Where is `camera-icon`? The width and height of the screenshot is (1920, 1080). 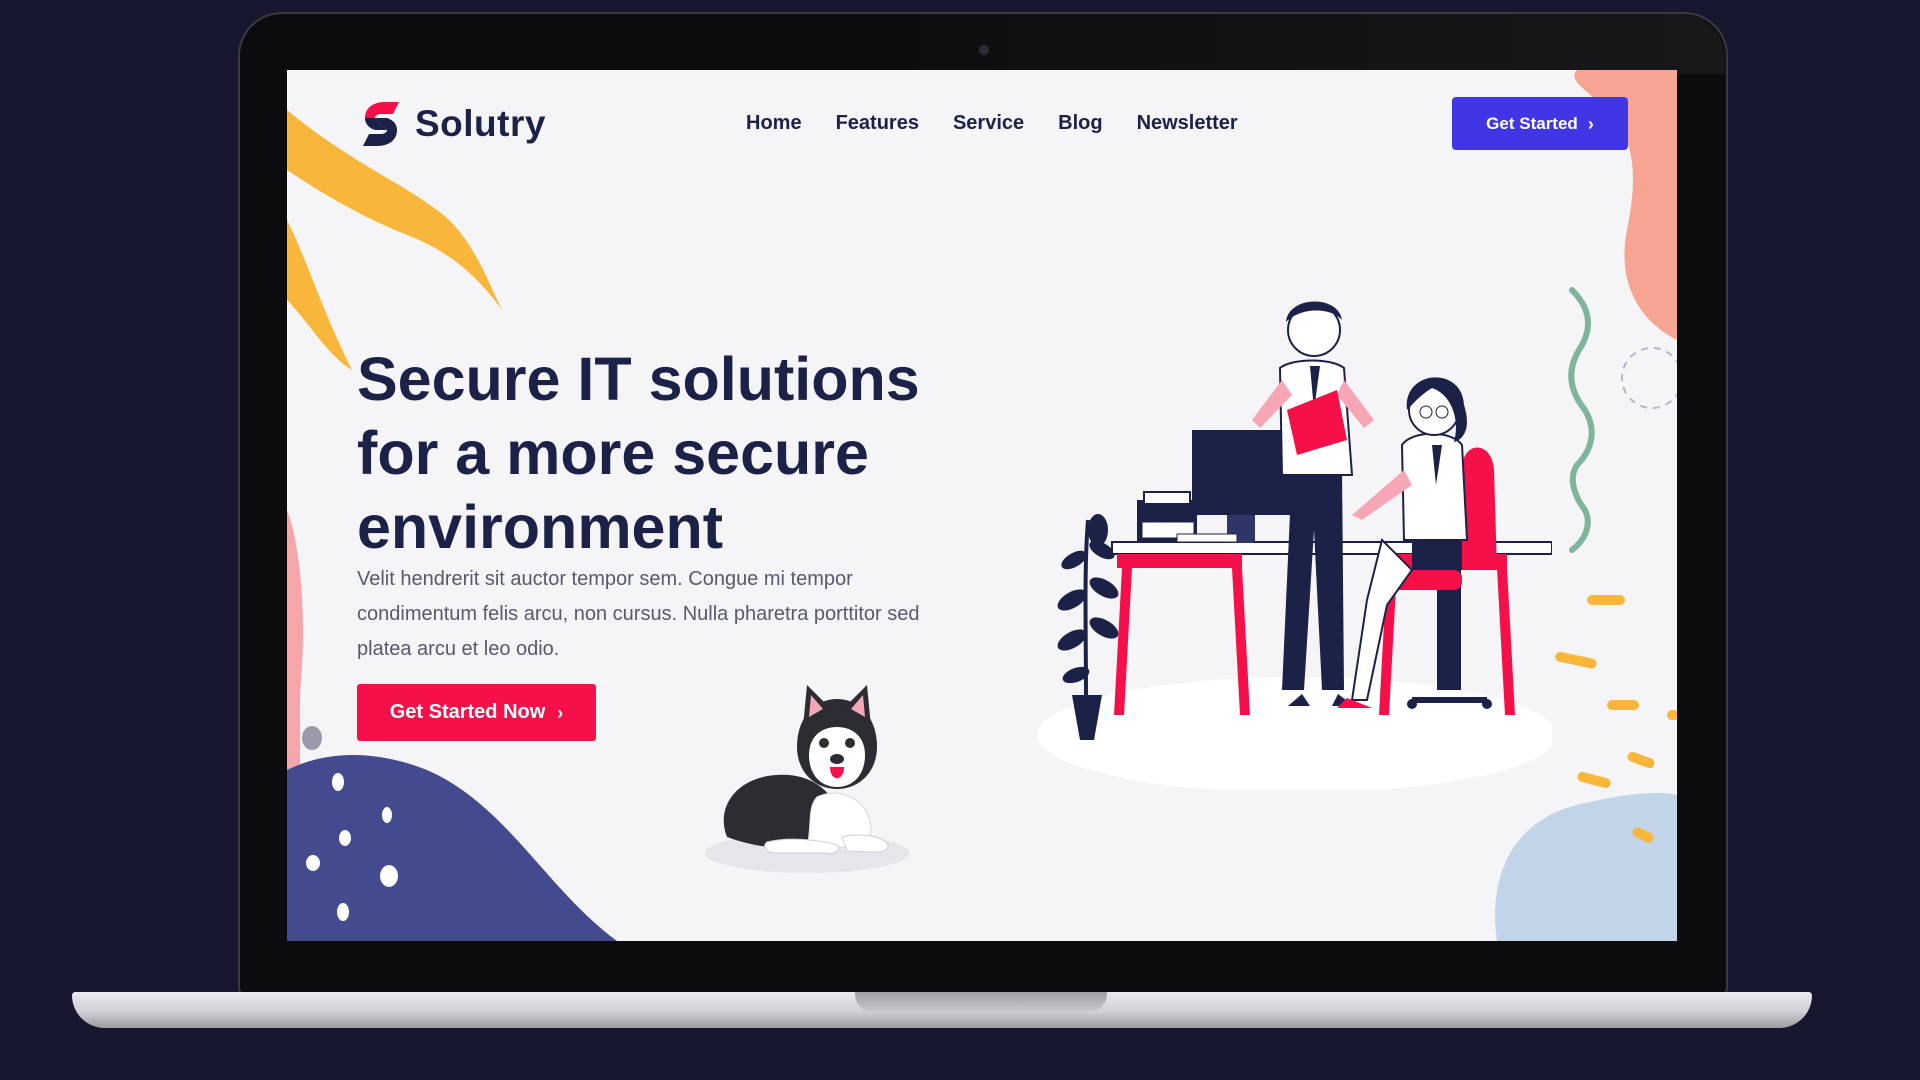
camera-icon is located at coordinates (984, 50).